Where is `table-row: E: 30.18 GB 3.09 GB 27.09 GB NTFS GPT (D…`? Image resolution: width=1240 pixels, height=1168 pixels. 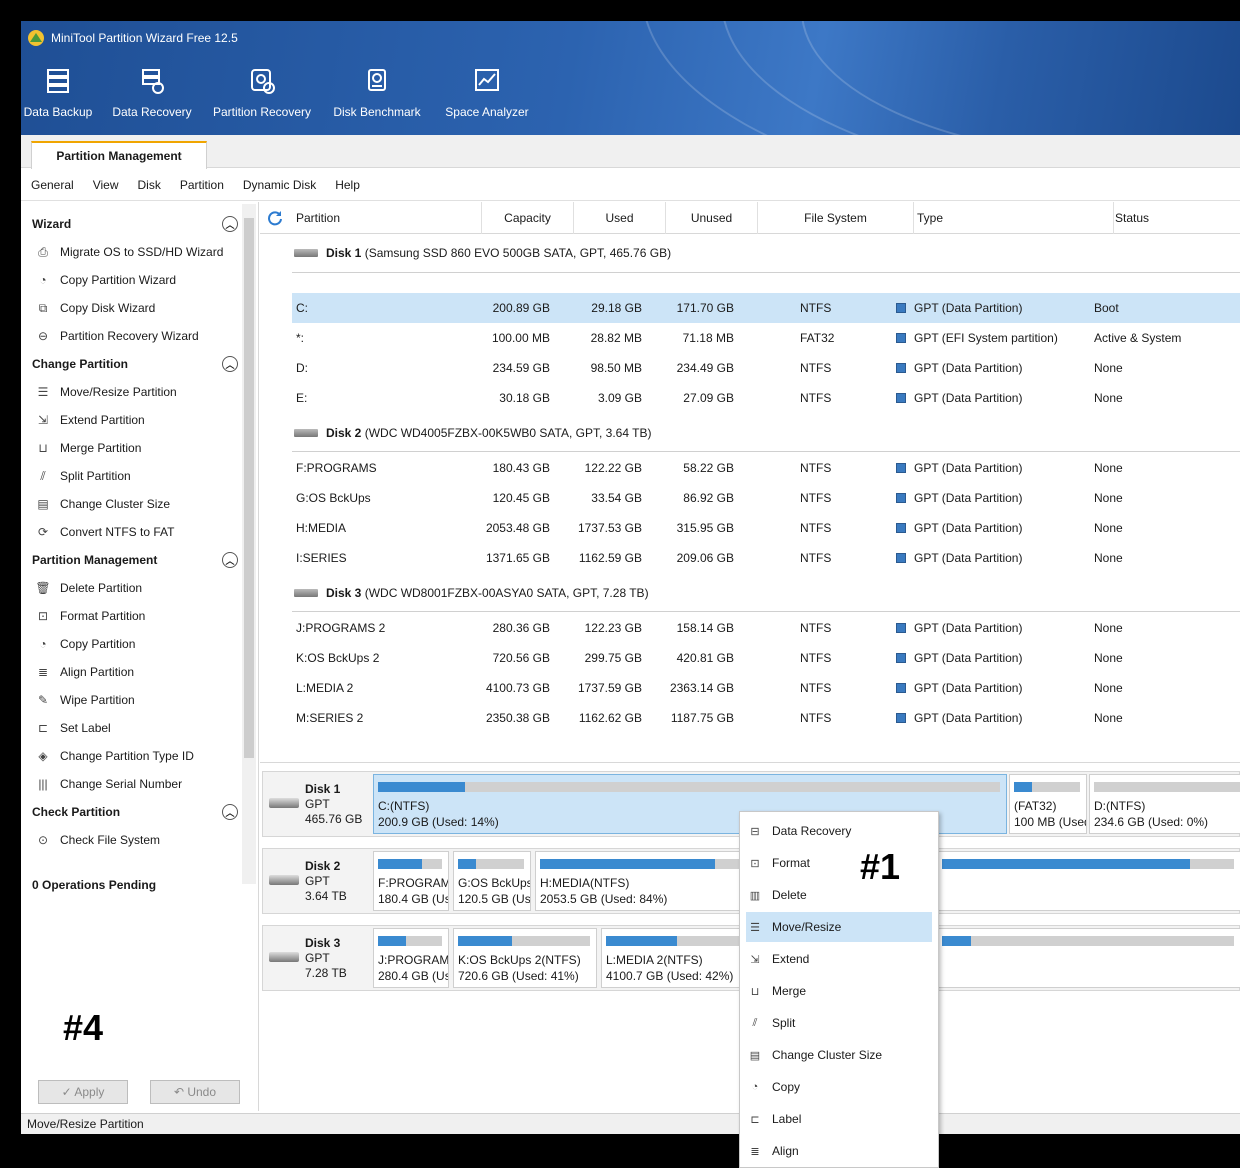 table-row: E: 30.18 GB 3.09 GB 27.09 GB NTFS GPT (D… is located at coordinates (766, 398).